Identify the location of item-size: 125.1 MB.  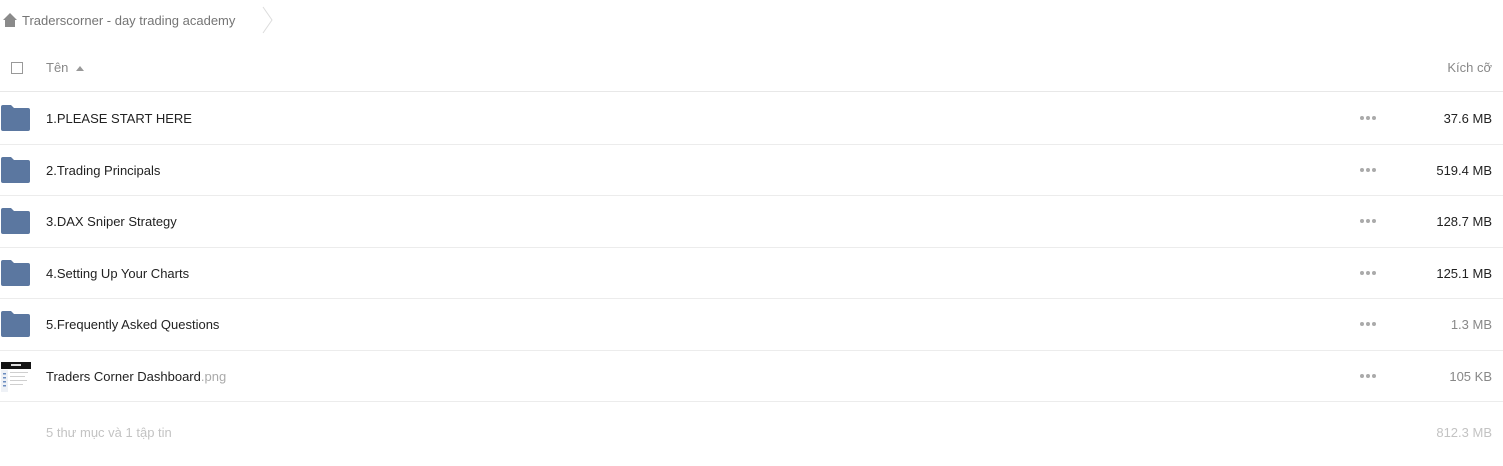
(1464, 273).